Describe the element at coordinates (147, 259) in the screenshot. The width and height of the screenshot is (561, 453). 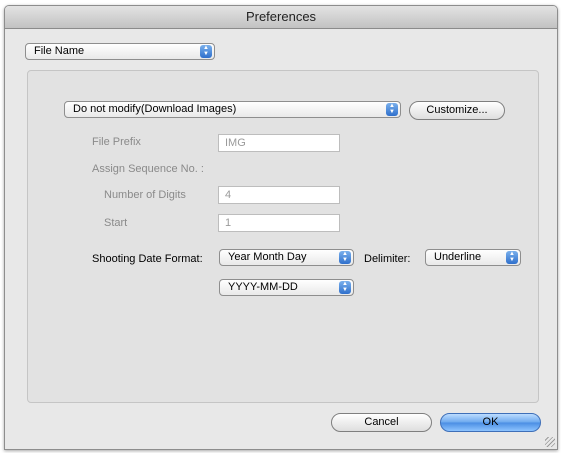
I see `shooting-date-format-label: Shooting Date Format:` at that location.